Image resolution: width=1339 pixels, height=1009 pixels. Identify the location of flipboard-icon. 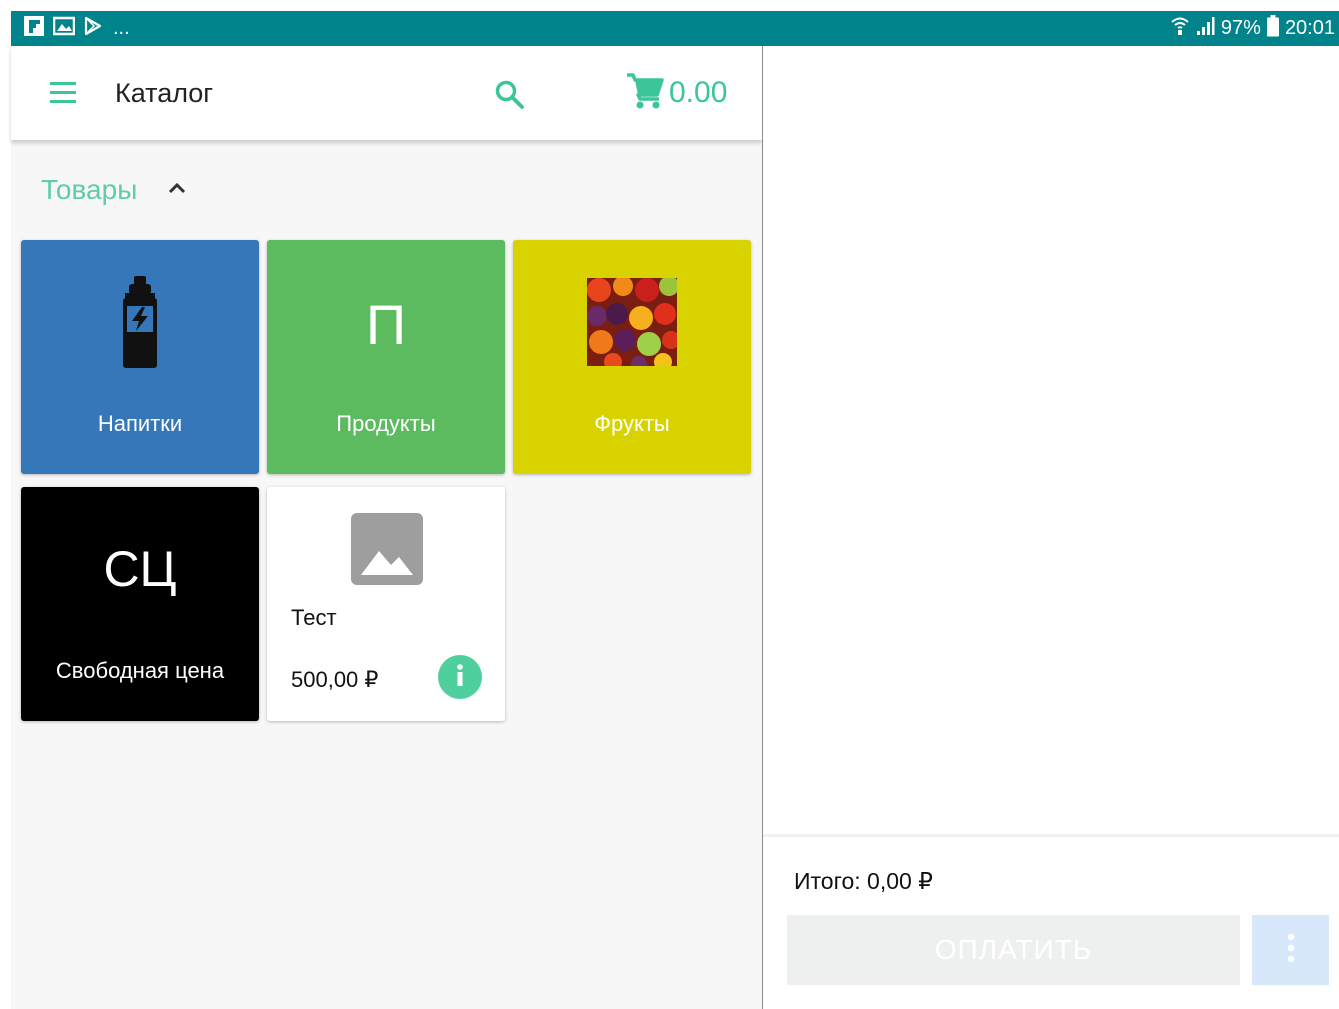
(34, 28).